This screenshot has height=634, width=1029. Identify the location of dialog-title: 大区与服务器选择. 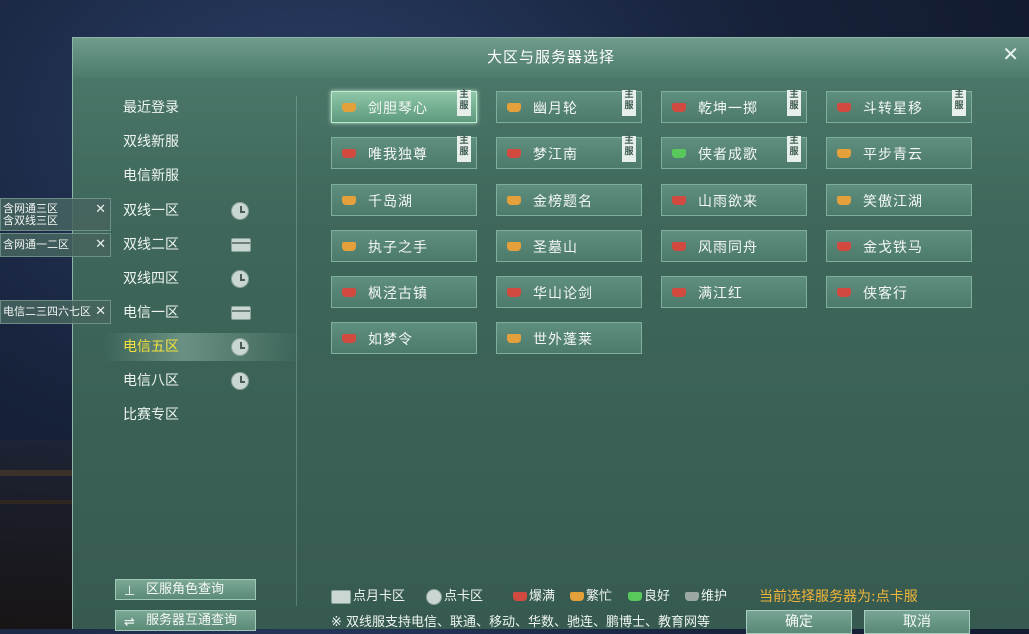
(550, 57).